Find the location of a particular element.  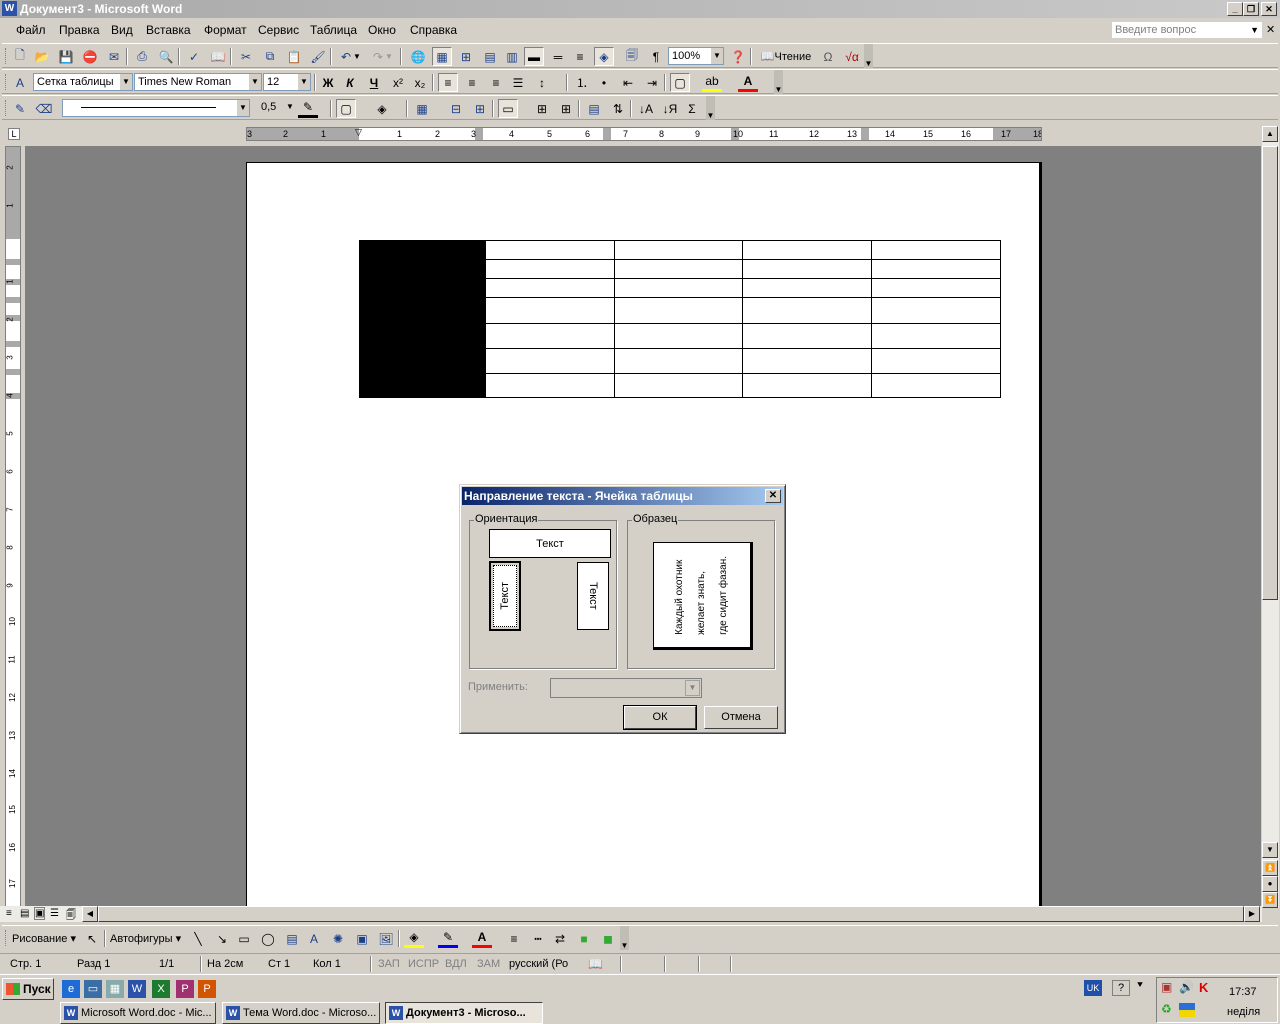

3d-style-icon: ◼ is located at coordinates (608, 938).